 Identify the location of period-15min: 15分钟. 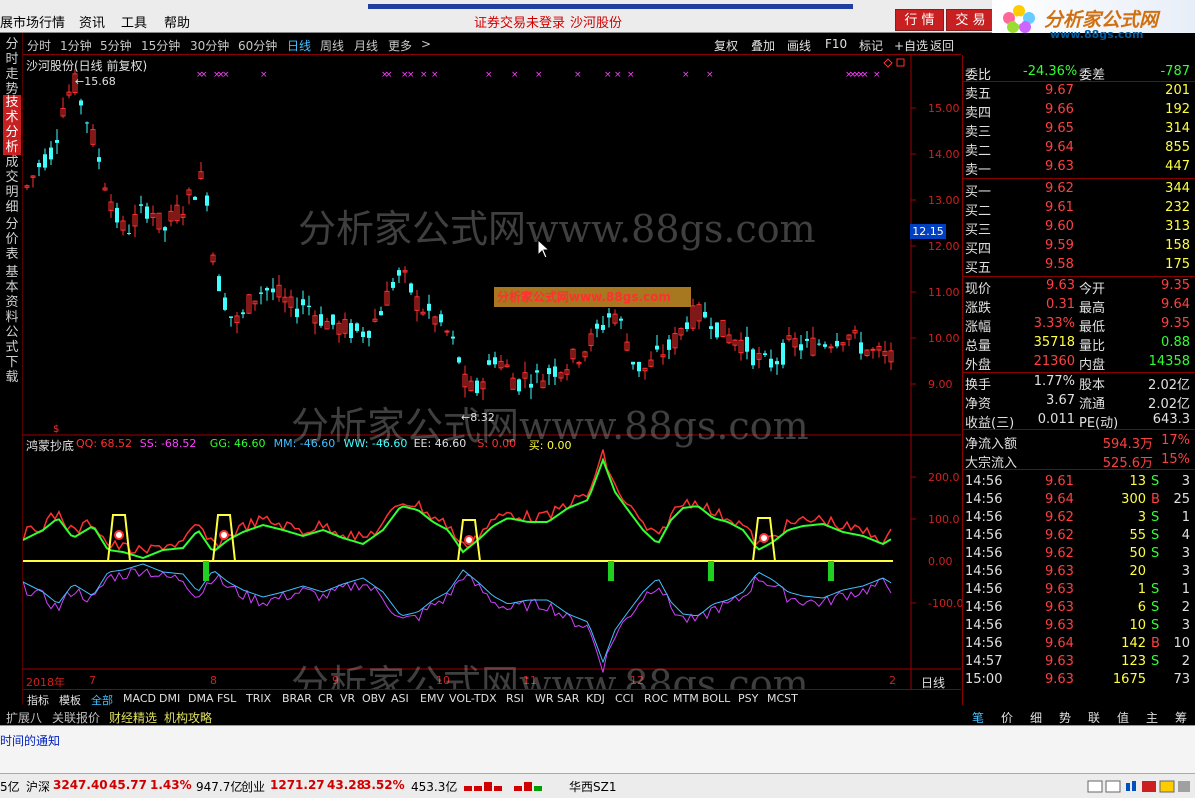
(160, 45).